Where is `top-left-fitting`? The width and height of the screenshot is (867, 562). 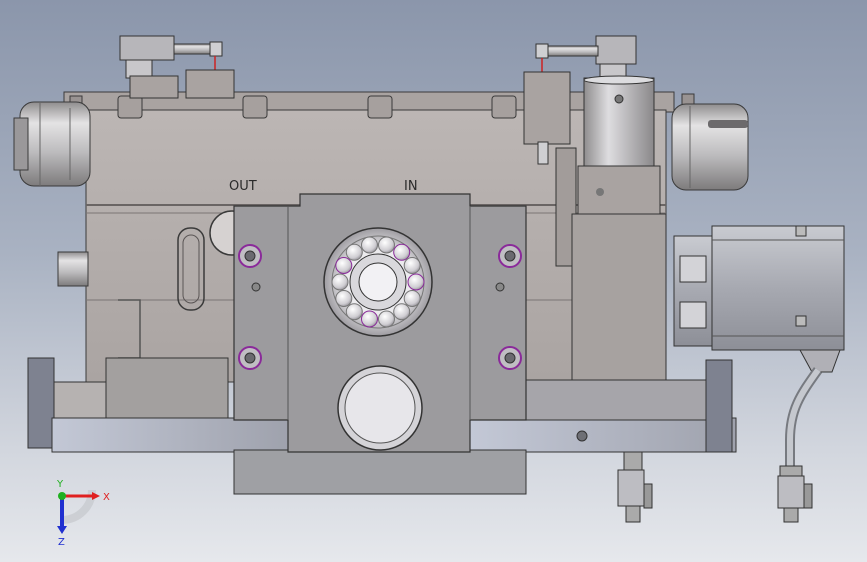 top-left-fitting is located at coordinates (177, 67).